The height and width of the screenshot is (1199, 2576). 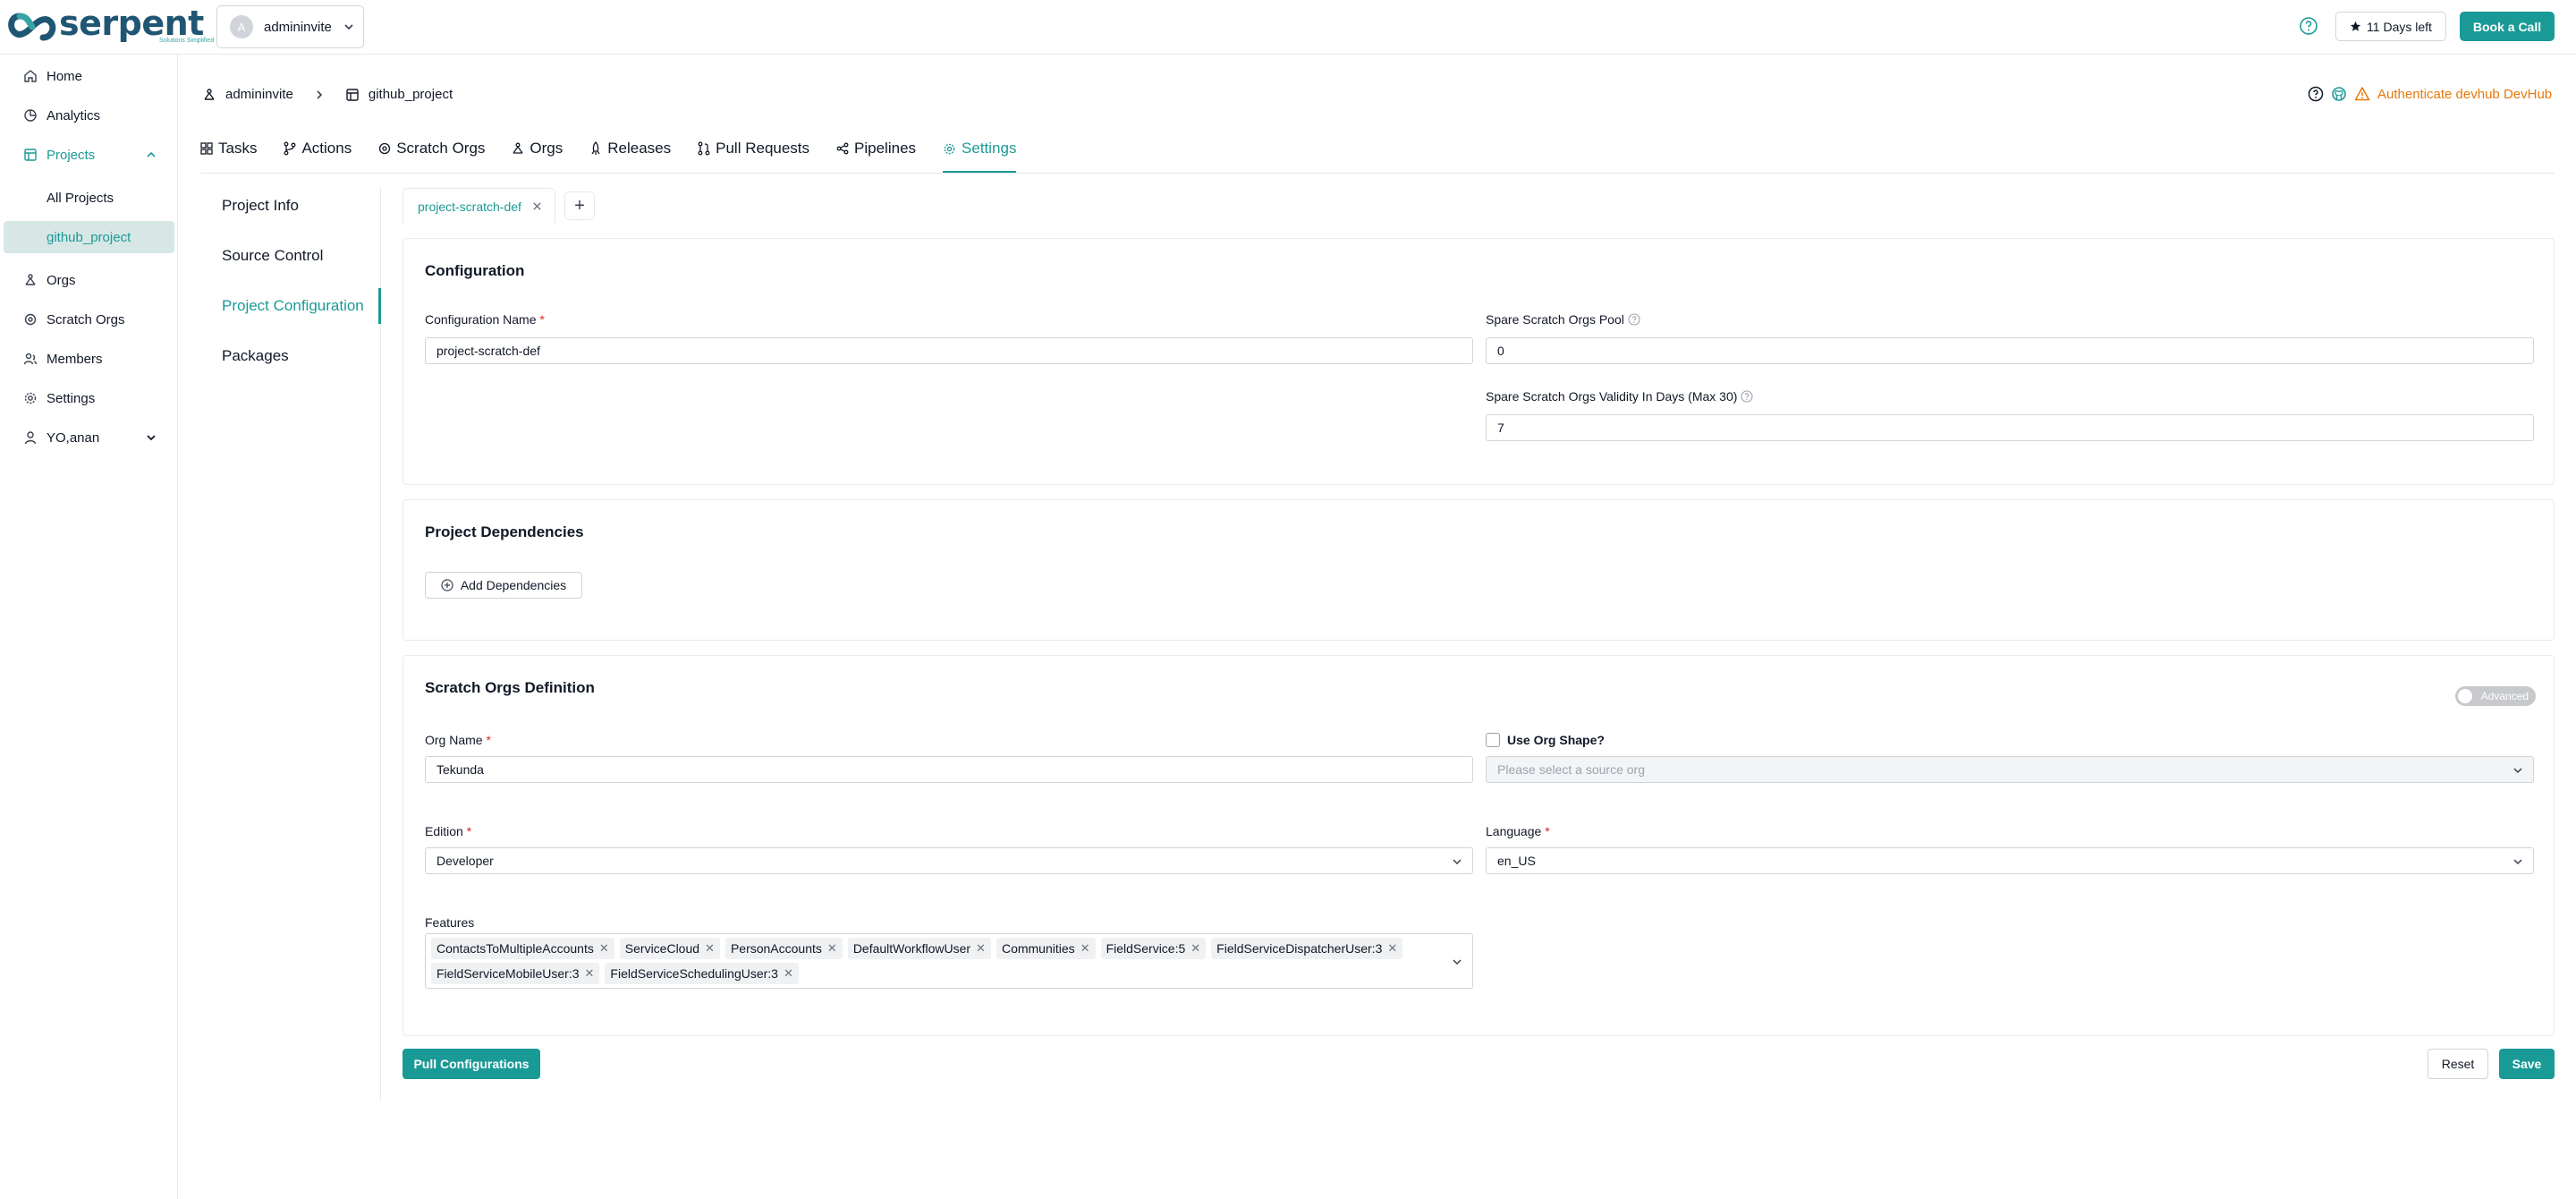 What do you see at coordinates (86, 319) in the screenshot?
I see `sidebar-item-label: Scratch Orgs` at bounding box center [86, 319].